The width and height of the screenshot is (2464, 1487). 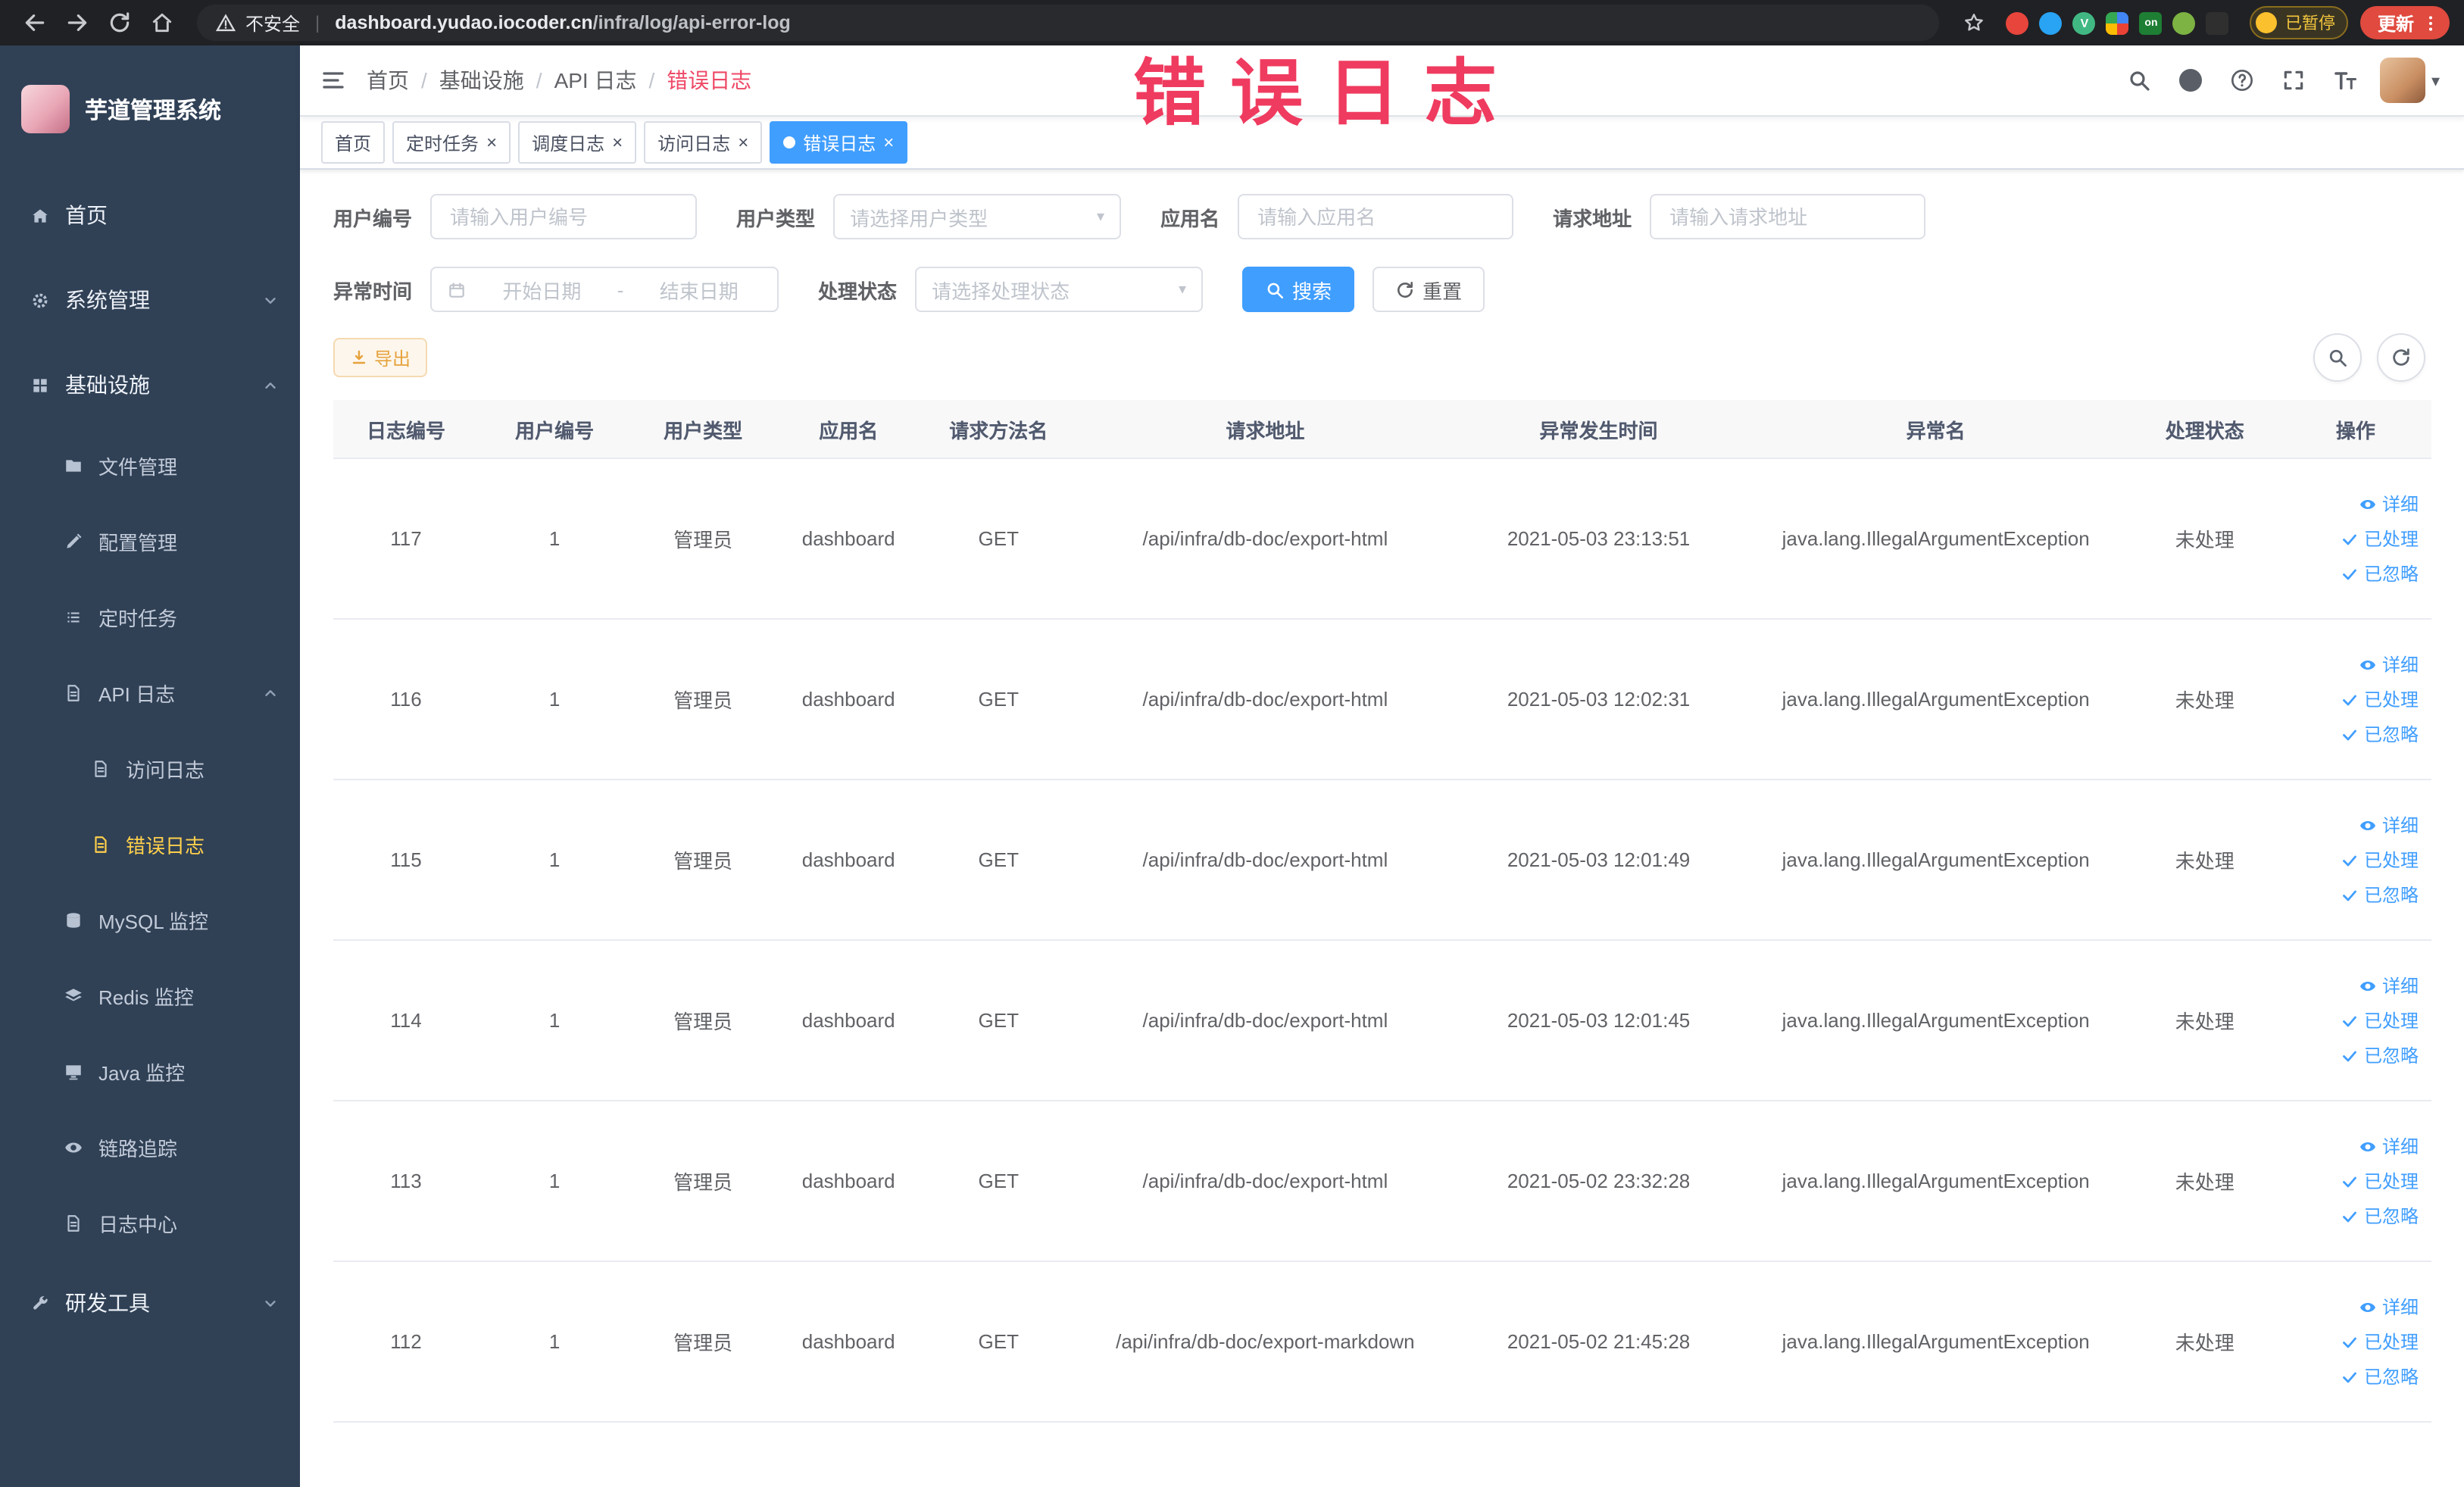 What do you see at coordinates (1382, 143) in the screenshot?
I see `tabs-bar: 首页 定时任务 × 调度日志 × 访问日志 × 错误日志 ×` at bounding box center [1382, 143].